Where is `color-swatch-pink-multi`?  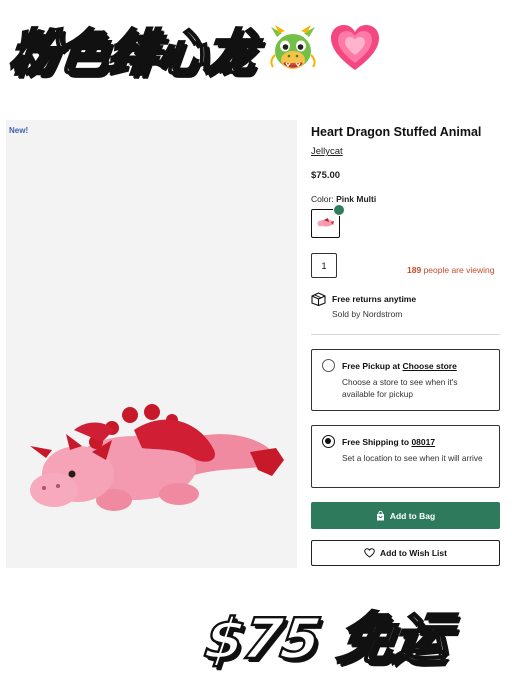
color-swatch-pink-multi is located at coordinates (328, 221).